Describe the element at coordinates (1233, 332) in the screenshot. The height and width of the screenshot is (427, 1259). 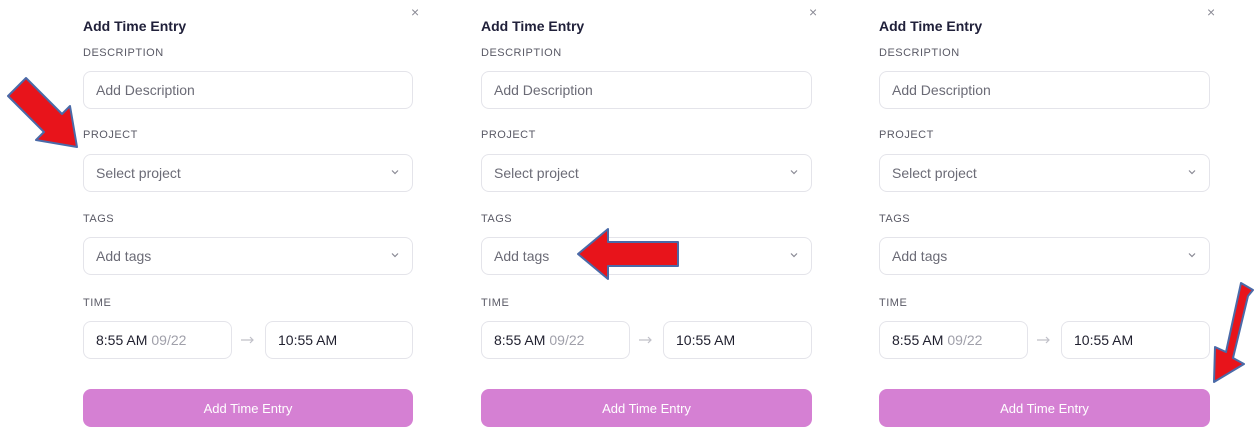
I see `annotation-arrow-down-left` at that location.